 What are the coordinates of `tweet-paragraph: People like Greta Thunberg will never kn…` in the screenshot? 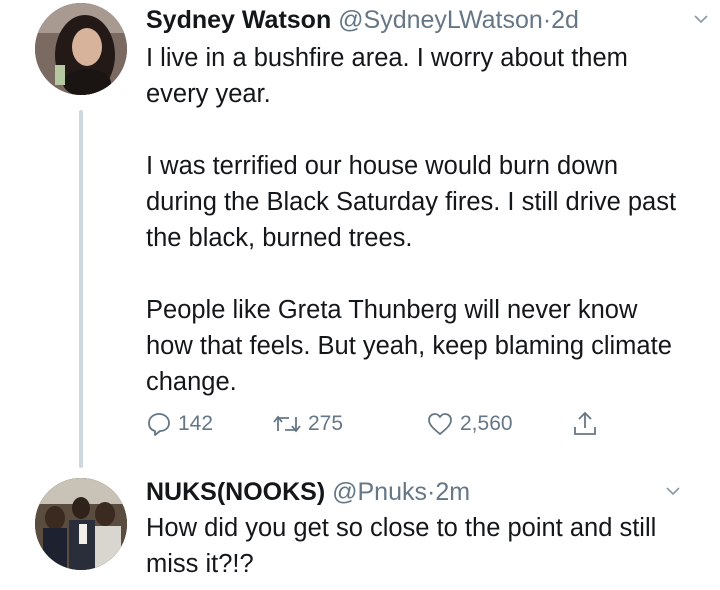 It's located at (409, 346).